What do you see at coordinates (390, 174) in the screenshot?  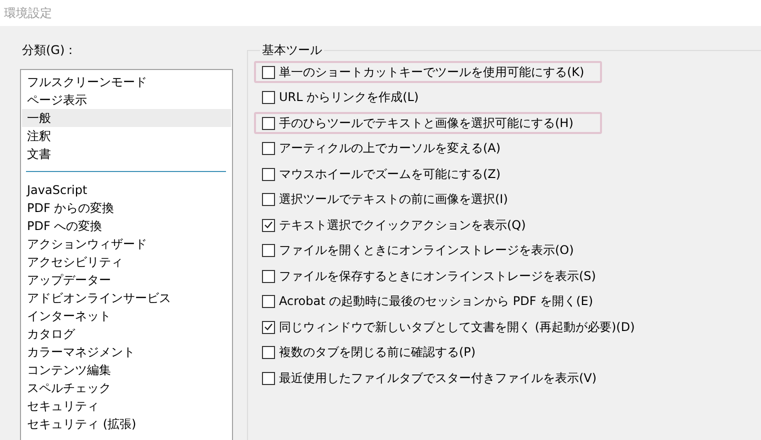 I see `option-label: マウスホイールでズームを可能にする(Z)` at bounding box center [390, 174].